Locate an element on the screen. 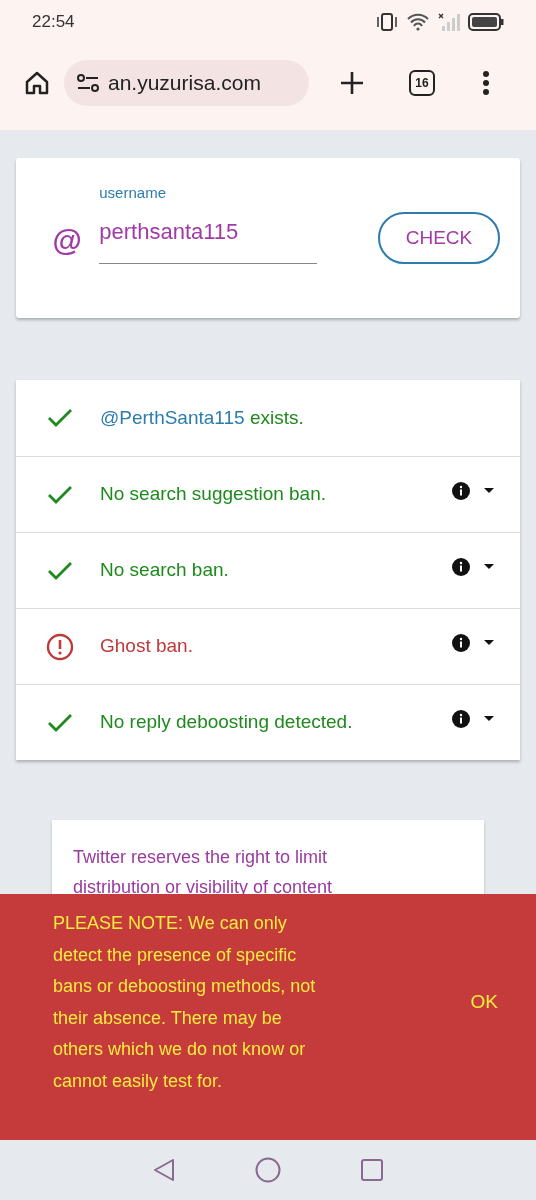  back-button is located at coordinates (164, 1170).